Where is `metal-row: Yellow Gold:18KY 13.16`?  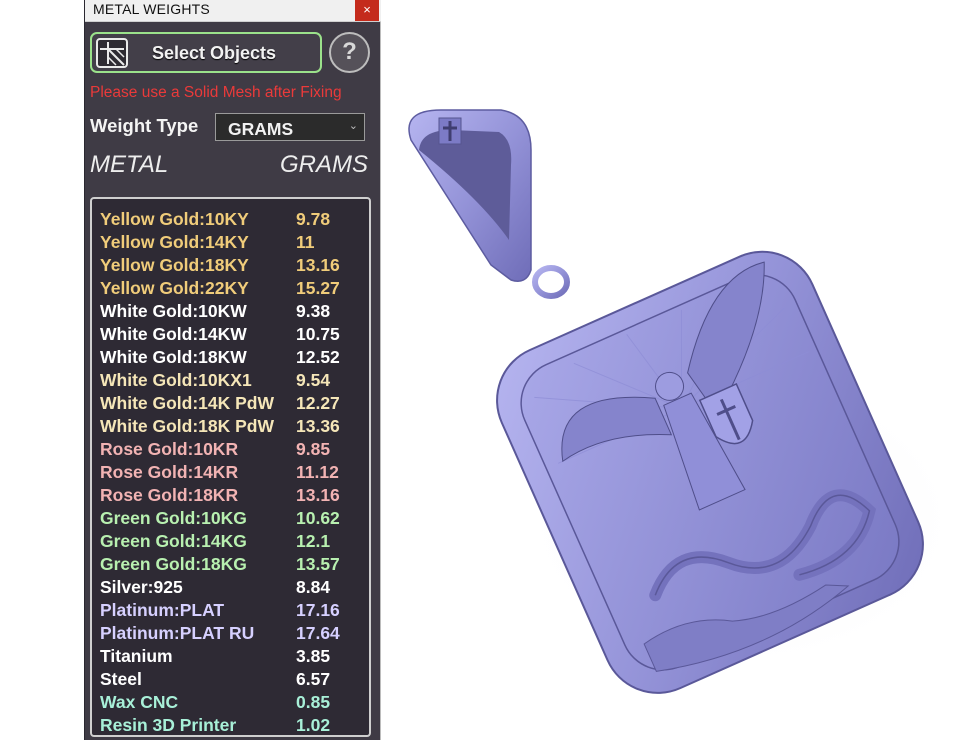
metal-row: Yellow Gold:18KY 13.16 is located at coordinates (230, 266).